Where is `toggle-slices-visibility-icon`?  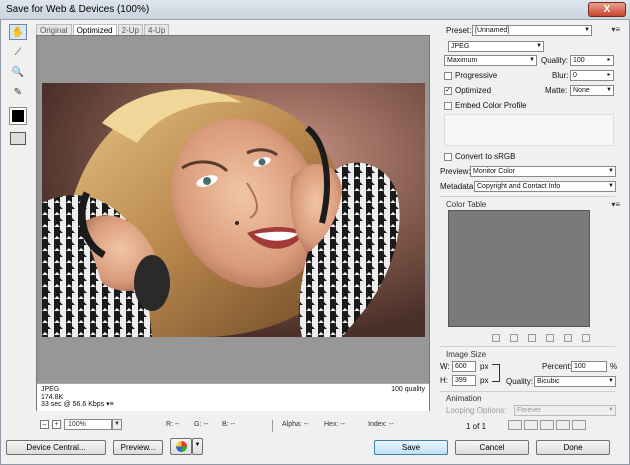
toggle-slices-visibility-icon is located at coordinates (18, 138).